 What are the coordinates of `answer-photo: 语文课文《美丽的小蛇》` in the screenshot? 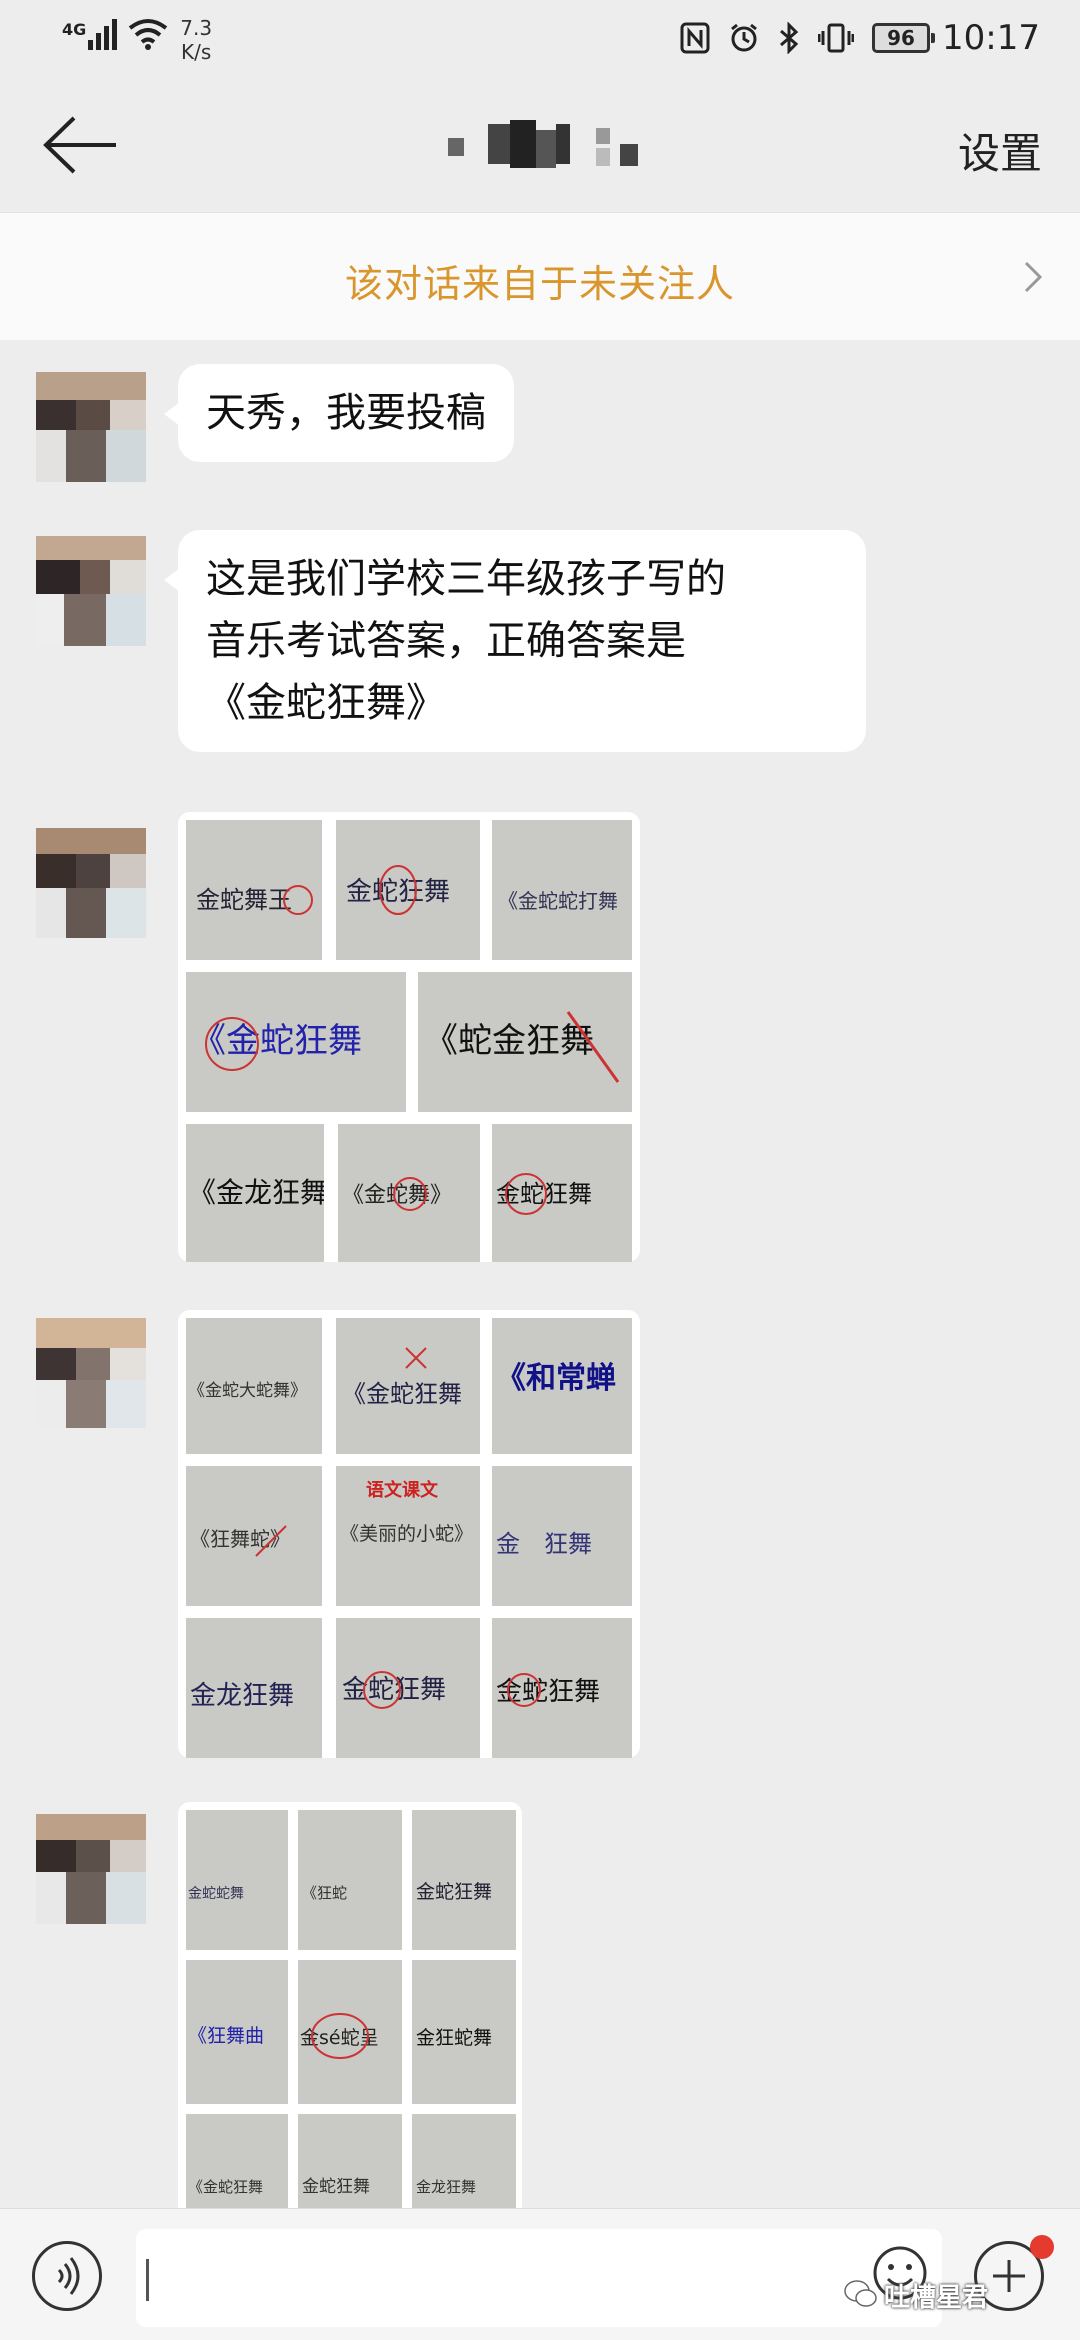 It's located at (408, 1536).